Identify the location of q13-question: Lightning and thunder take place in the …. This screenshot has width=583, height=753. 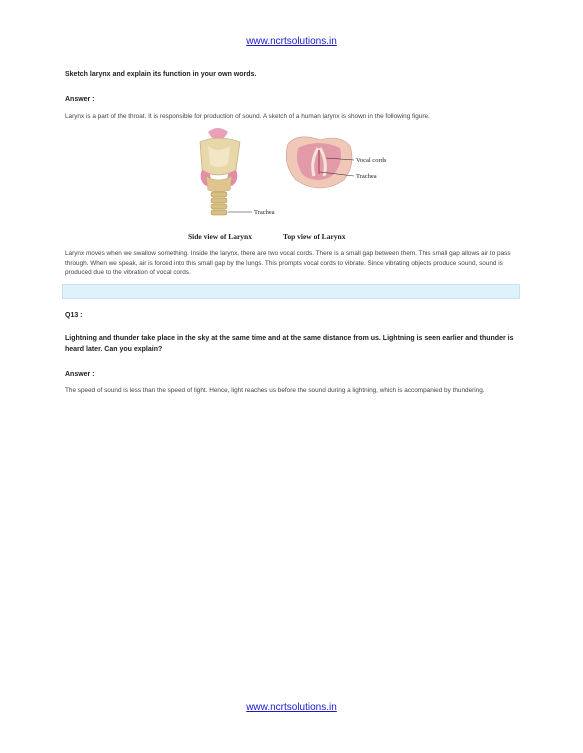
(289, 344).